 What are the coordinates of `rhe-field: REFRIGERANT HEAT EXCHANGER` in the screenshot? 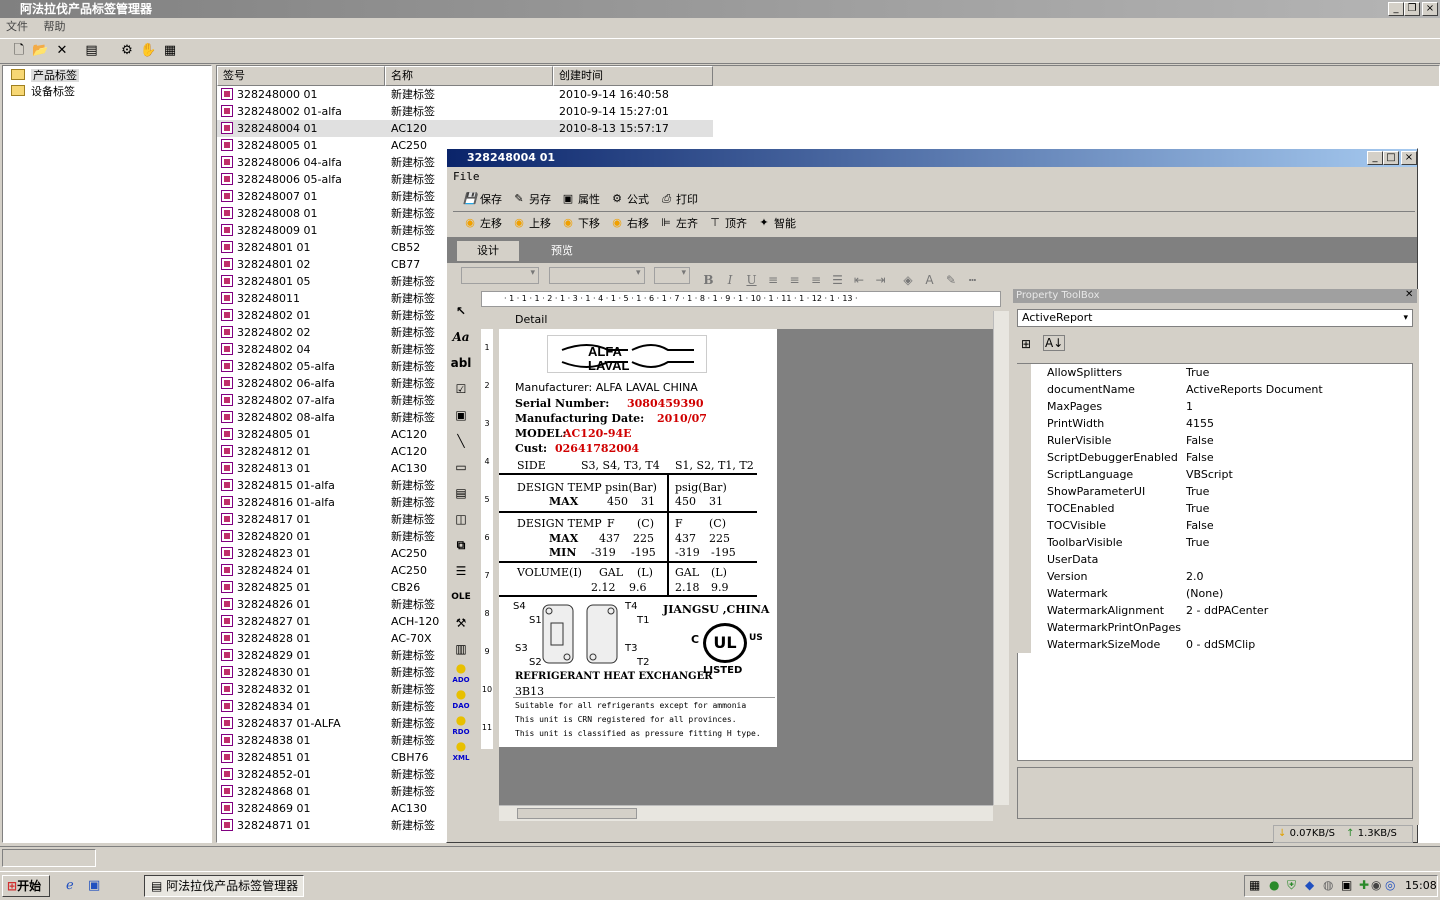 It's located at (614, 676).